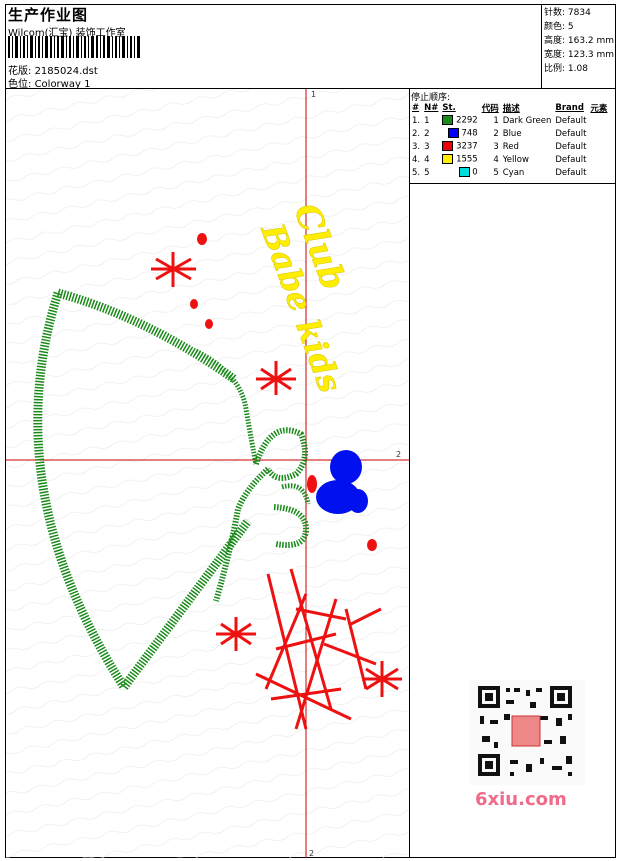 This screenshot has width=620, height=861. I want to click on table-row: 2. 2 748 2 Blue Default, so click(509, 133).